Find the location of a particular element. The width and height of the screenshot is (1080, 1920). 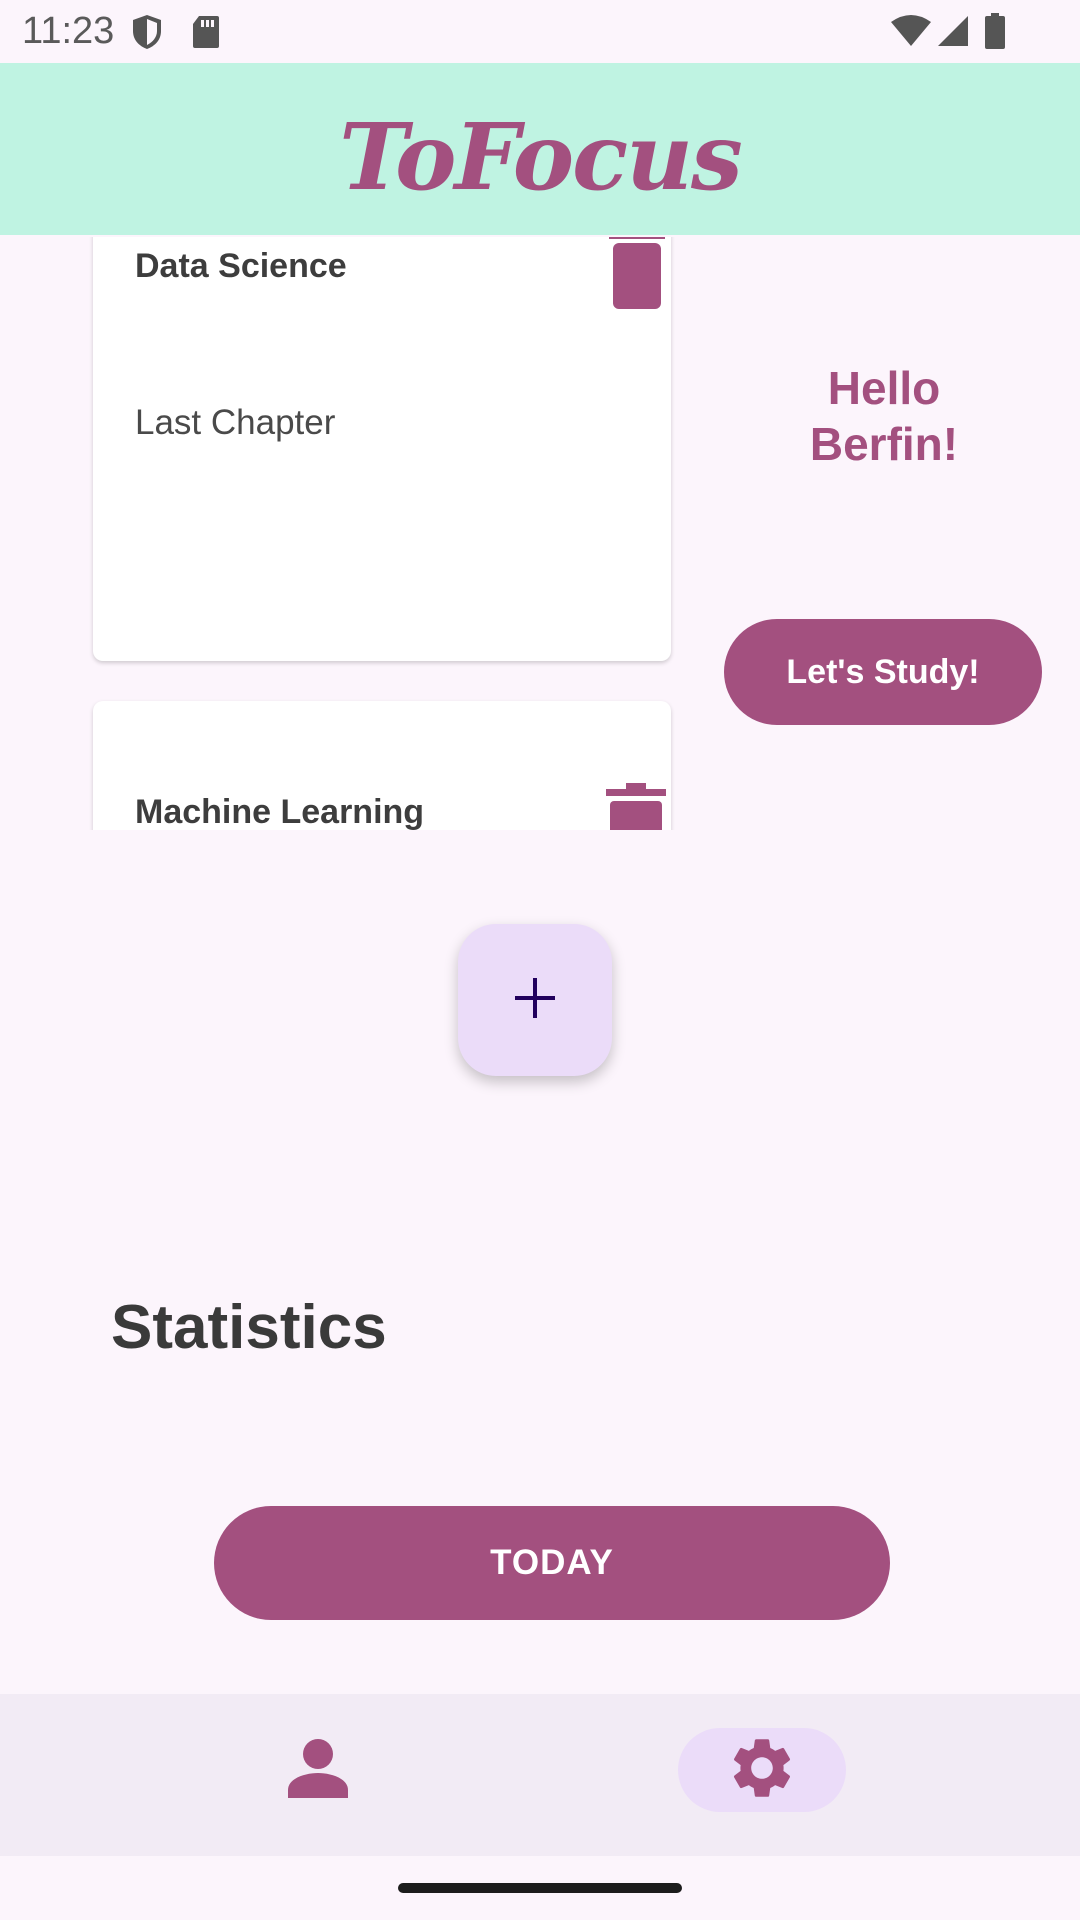

person-icon is located at coordinates (318, 1770).